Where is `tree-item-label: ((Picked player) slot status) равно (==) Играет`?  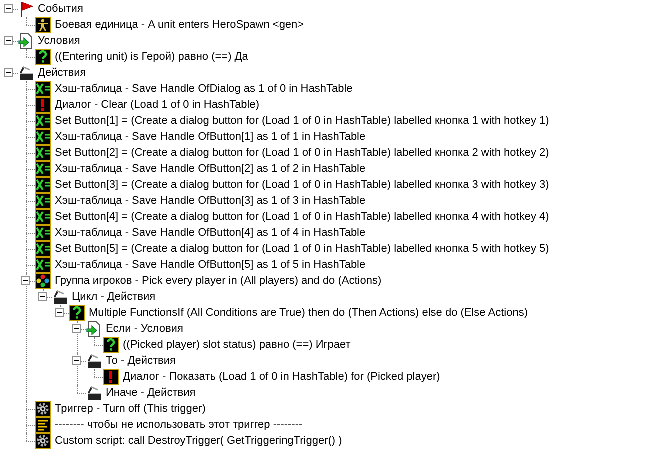
tree-item-label: ((Picked player) slot status) равно (==) Играет is located at coordinates (237, 345).